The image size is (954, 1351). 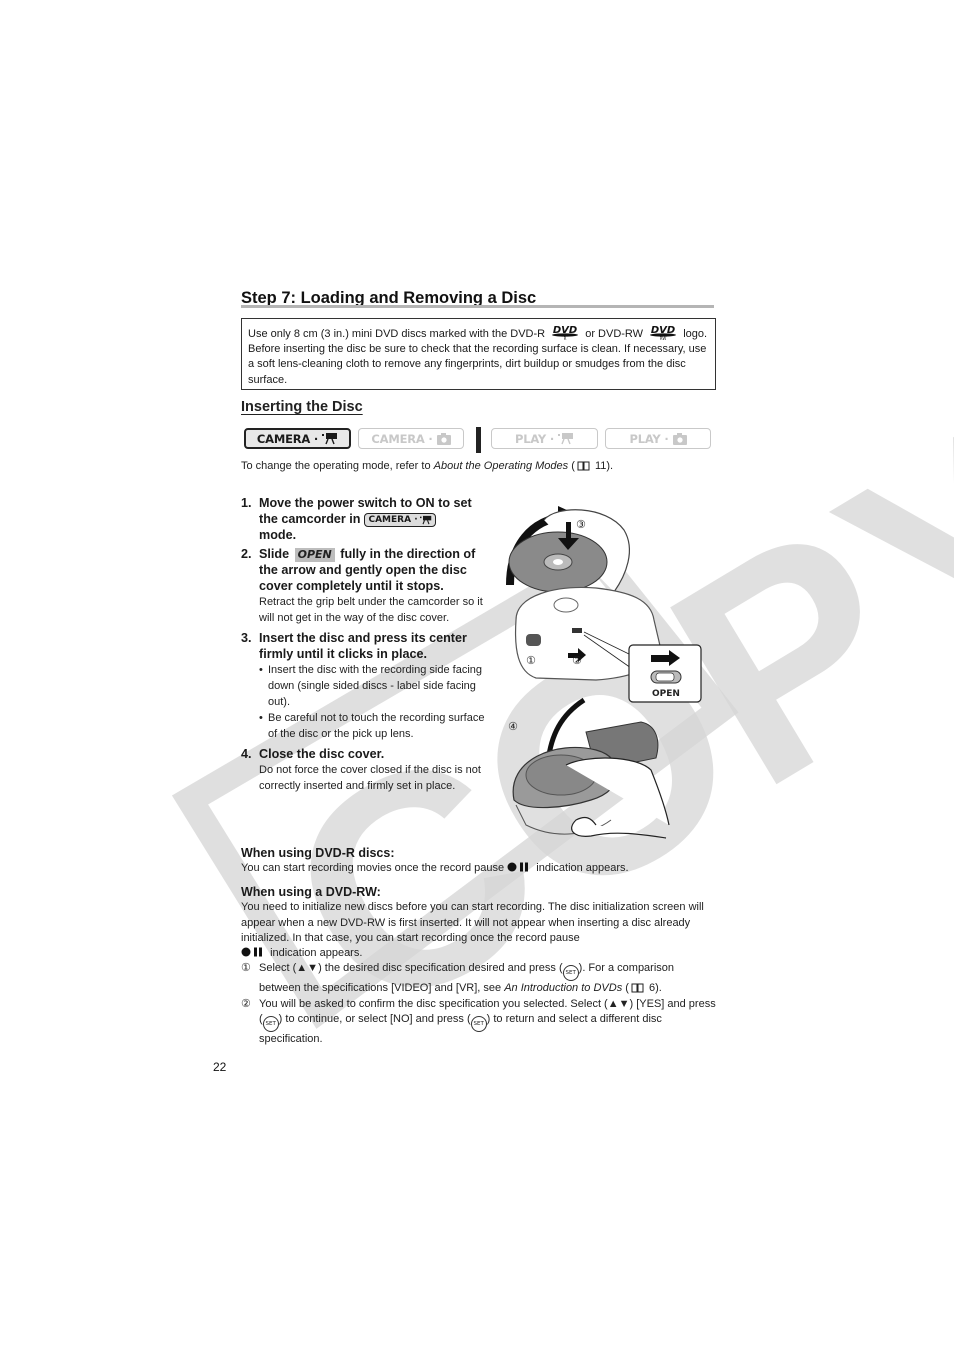 What do you see at coordinates (297, 438) in the screenshot?
I see `mode-camera-movie: CAMERA ·` at bounding box center [297, 438].